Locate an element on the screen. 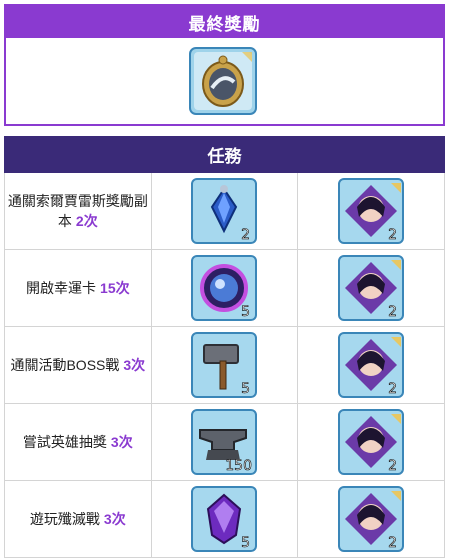  task-text: 通關活動BOSS戰 is located at coordinates (65, 365).